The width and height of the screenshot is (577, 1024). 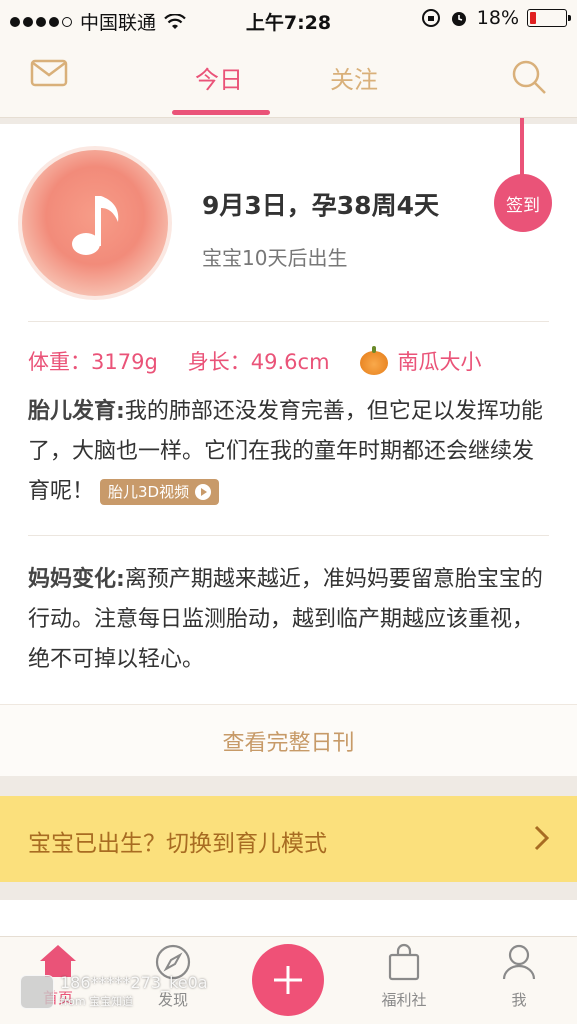 What do you see at coordinates (549, 18) in the screenshot?
I see `battery-icon` at bounding box center [549, 18].